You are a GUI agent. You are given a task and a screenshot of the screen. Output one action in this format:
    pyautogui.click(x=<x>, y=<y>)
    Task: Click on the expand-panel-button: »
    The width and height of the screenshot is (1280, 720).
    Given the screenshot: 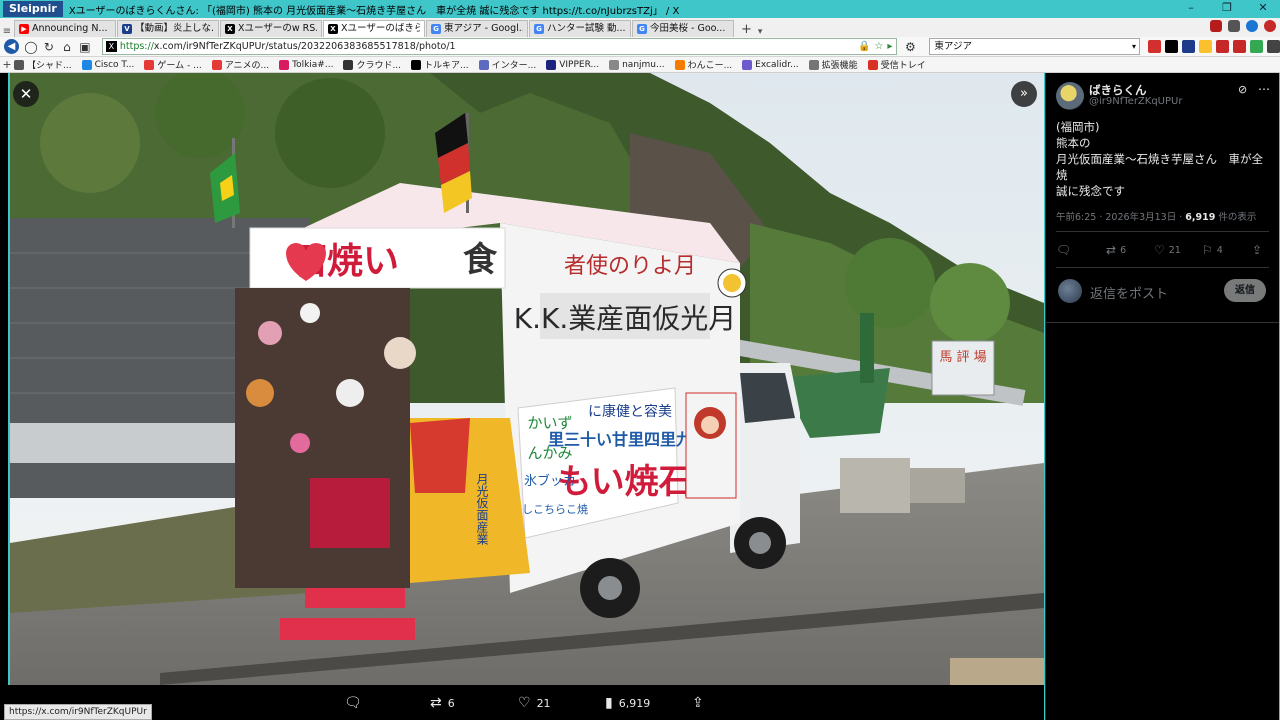 What is the action you would take?
    pyautogui.click(x=1024, y=94)
    